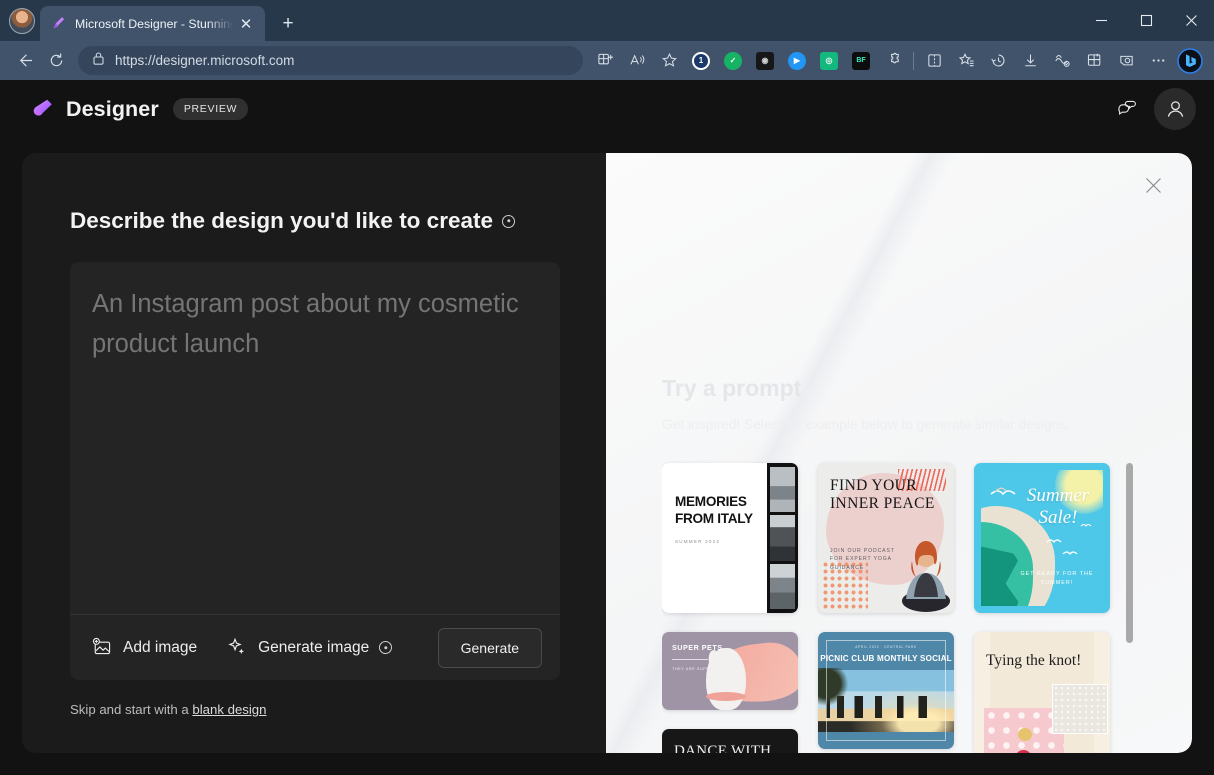 The image size is (1214, 775). Describe the element at coordinates (797, 61) in the screenshot. I see `blue-extension-icon: ▶` at that location.